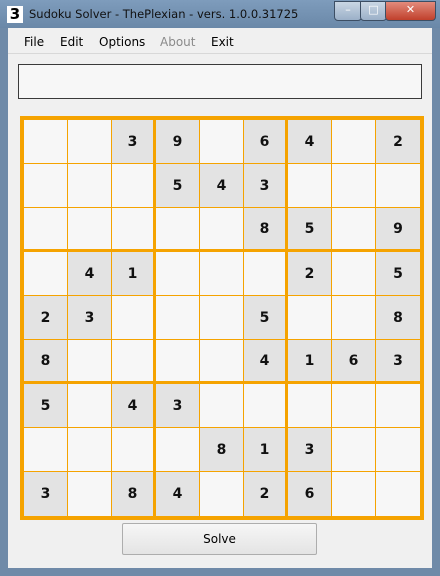 The width and height of the screenshot is (440, 576). Describe the element at coordinates (90, 142) in the screenshot. I see `sudoku-cell-r1c2` at that location.